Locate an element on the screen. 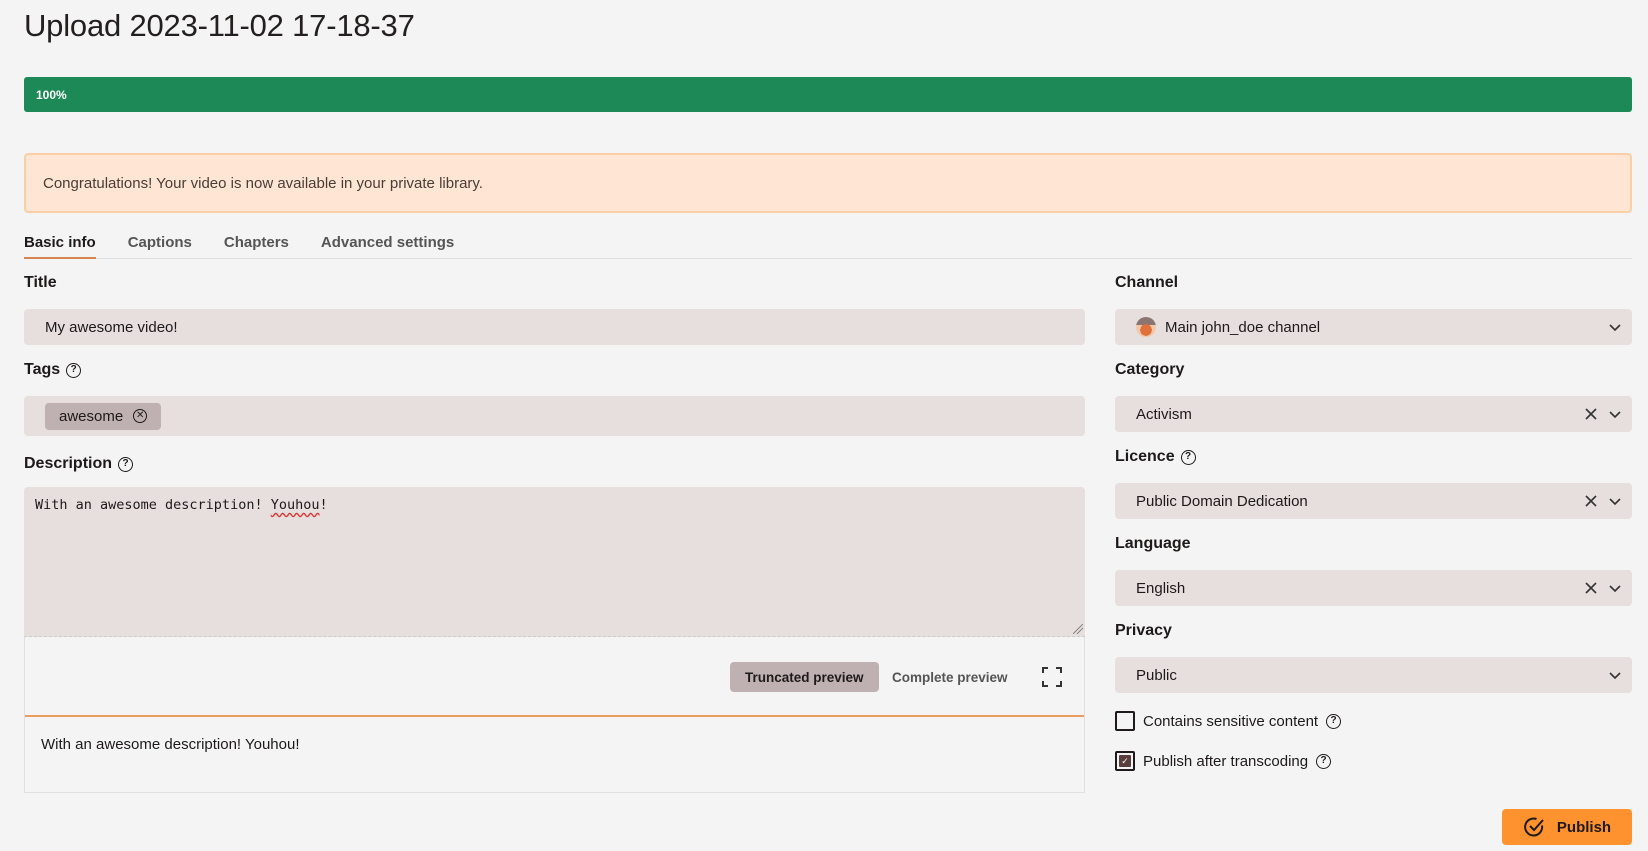 This screenshot has width=1648, height=851. description-text: With an awesome description! is located at coordinates (153, 505).